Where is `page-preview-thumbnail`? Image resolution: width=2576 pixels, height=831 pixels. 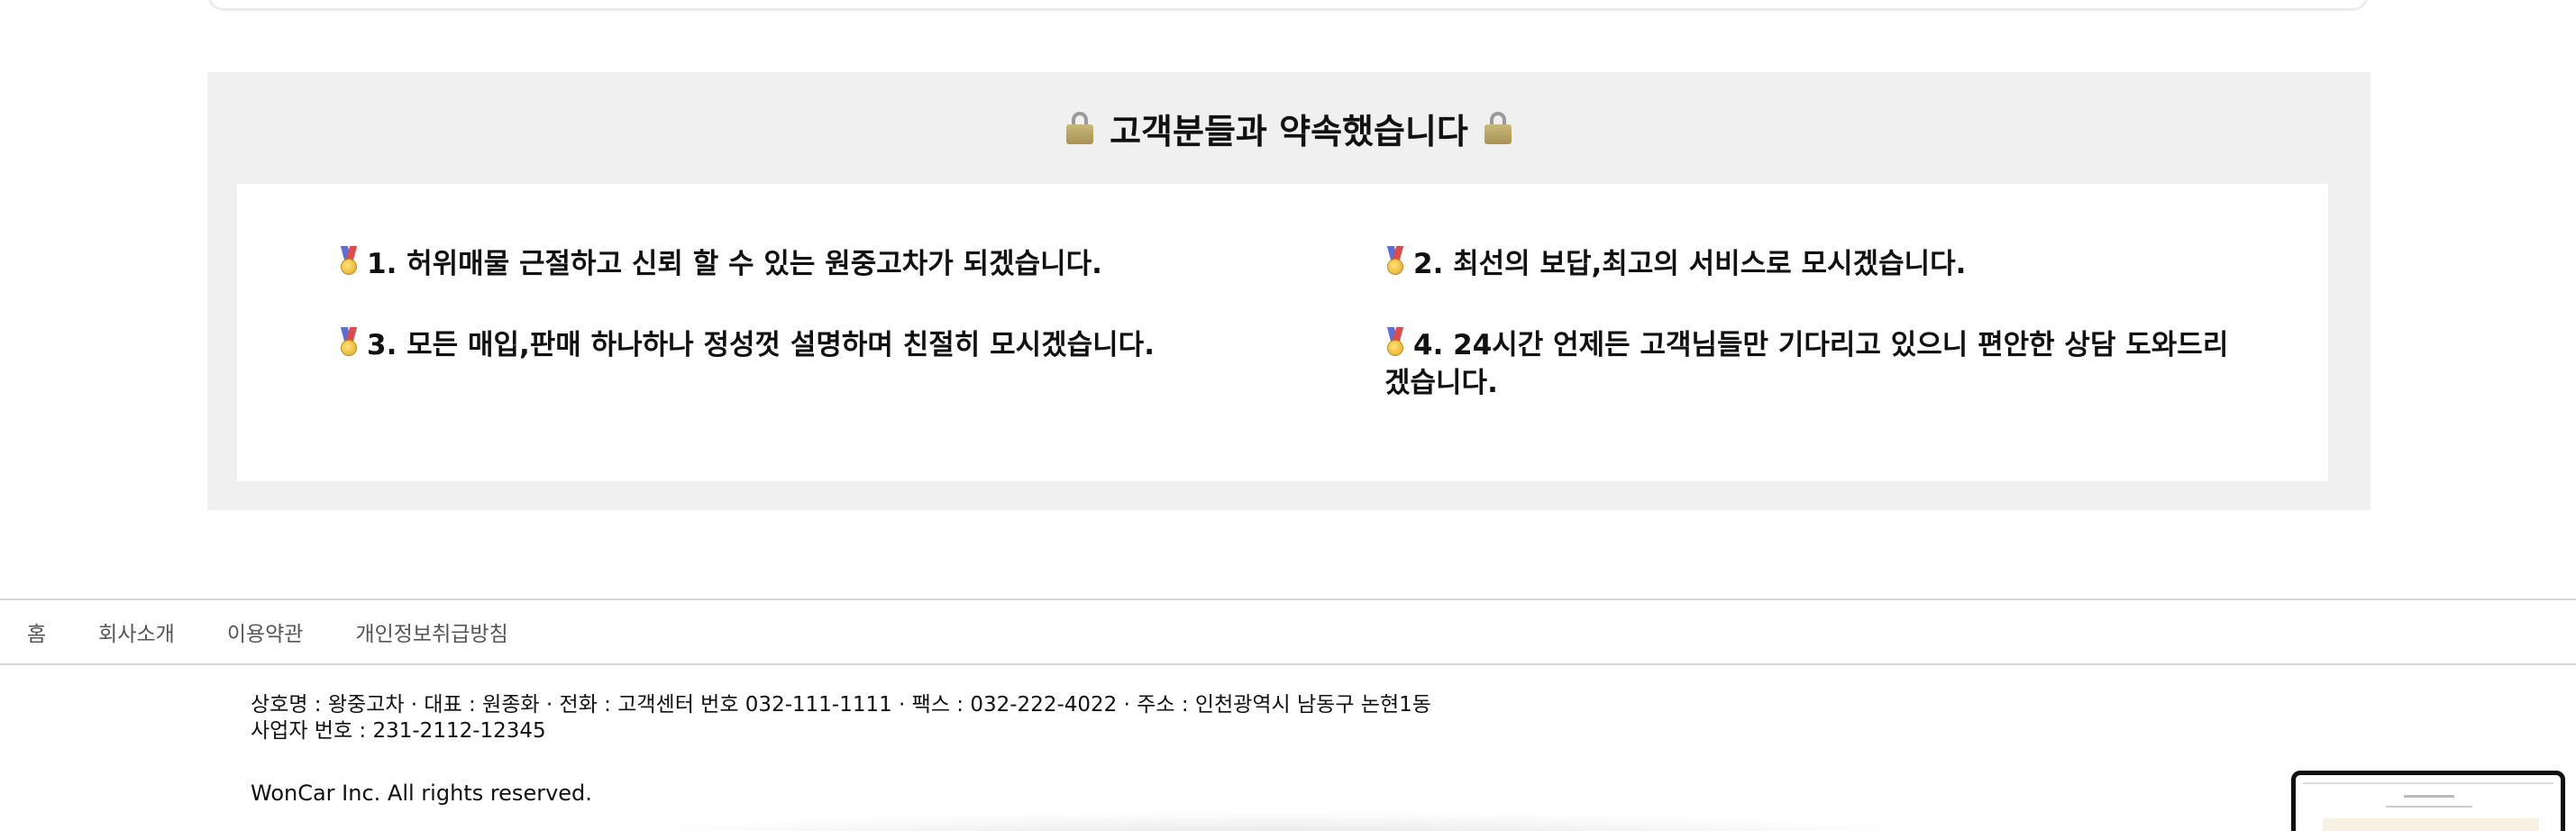 page-preview-thumbnail is located at coordinates (2428, 801).